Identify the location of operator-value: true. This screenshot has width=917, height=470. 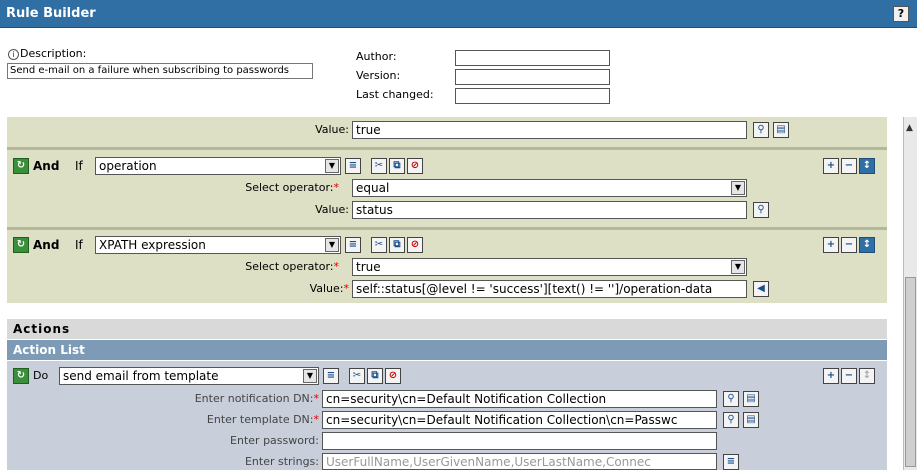
(368, 267).